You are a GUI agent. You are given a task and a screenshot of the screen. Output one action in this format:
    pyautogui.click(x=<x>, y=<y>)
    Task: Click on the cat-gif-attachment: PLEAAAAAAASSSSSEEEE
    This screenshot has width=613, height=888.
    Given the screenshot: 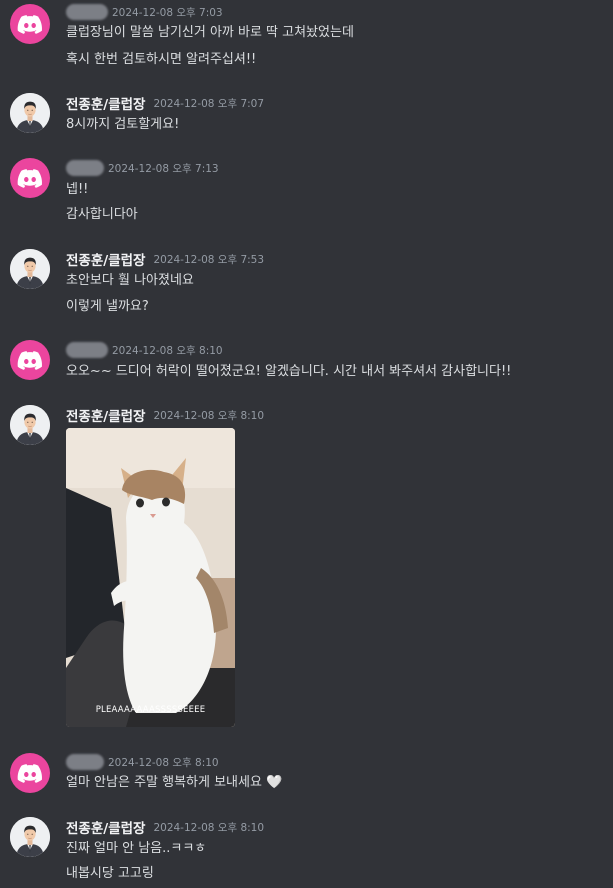 What is the action you would take?
    pyautogui.click(x=150, y=577)
    